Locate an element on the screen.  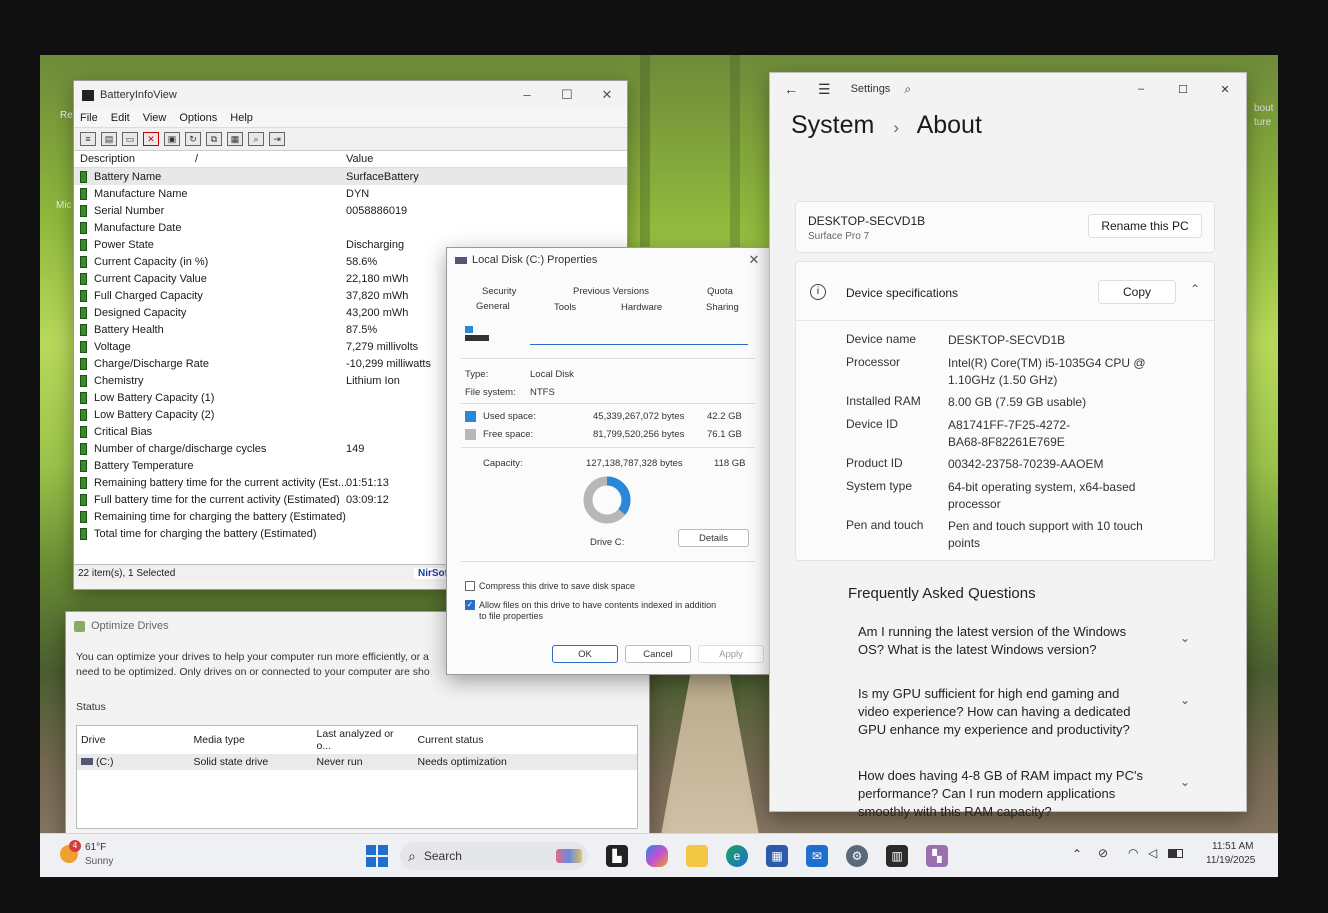
html-report-icon: ▤ is located at coordinates (109, 139).